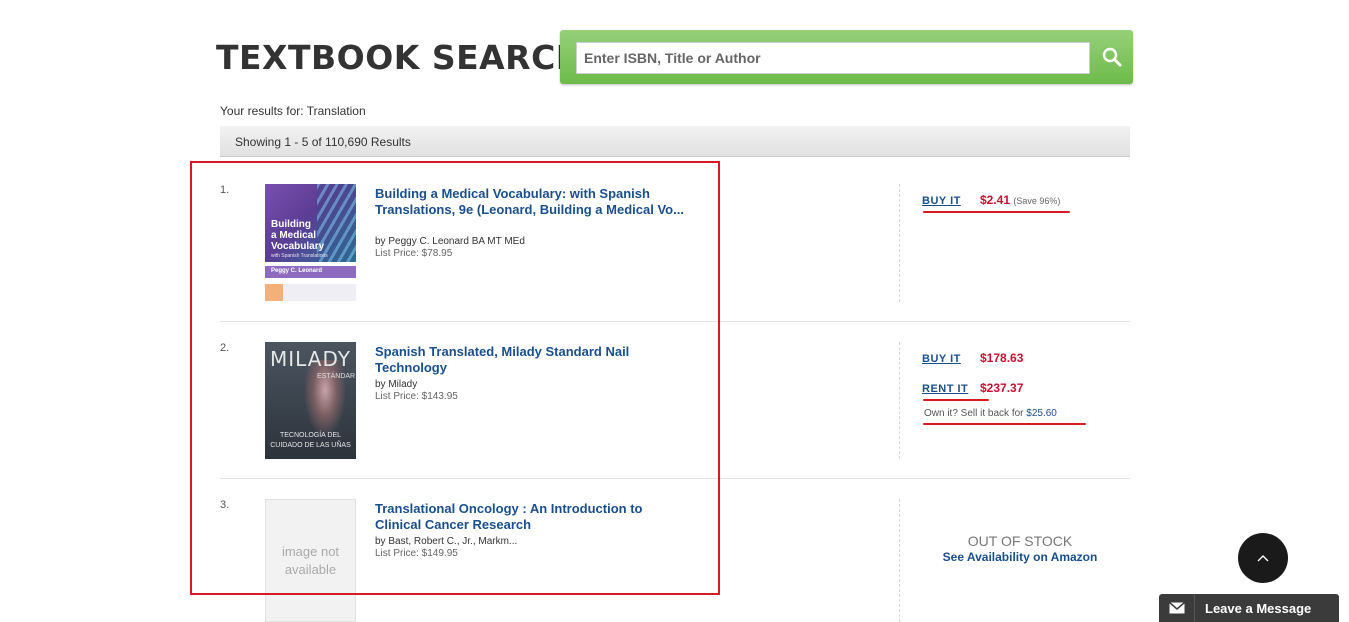  What do you see at coordinates (1002, 358) in the screenshot?
I see `buy-price-value: $178.63` at bounding box center [1002, 358].